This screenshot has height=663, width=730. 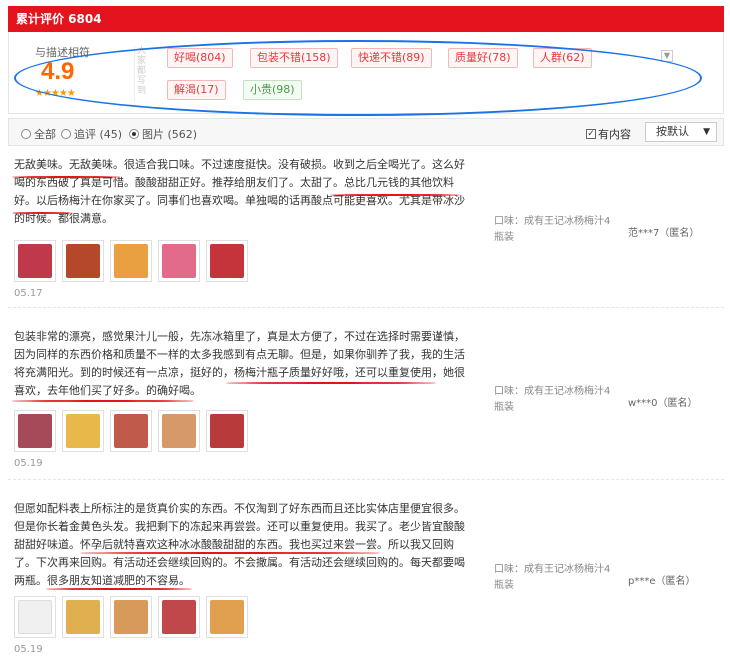 What do you see at coordinates (663, 403) in the screenshot?
I see `review-user: w***0（匿名）` at bounding box center [663, 403].